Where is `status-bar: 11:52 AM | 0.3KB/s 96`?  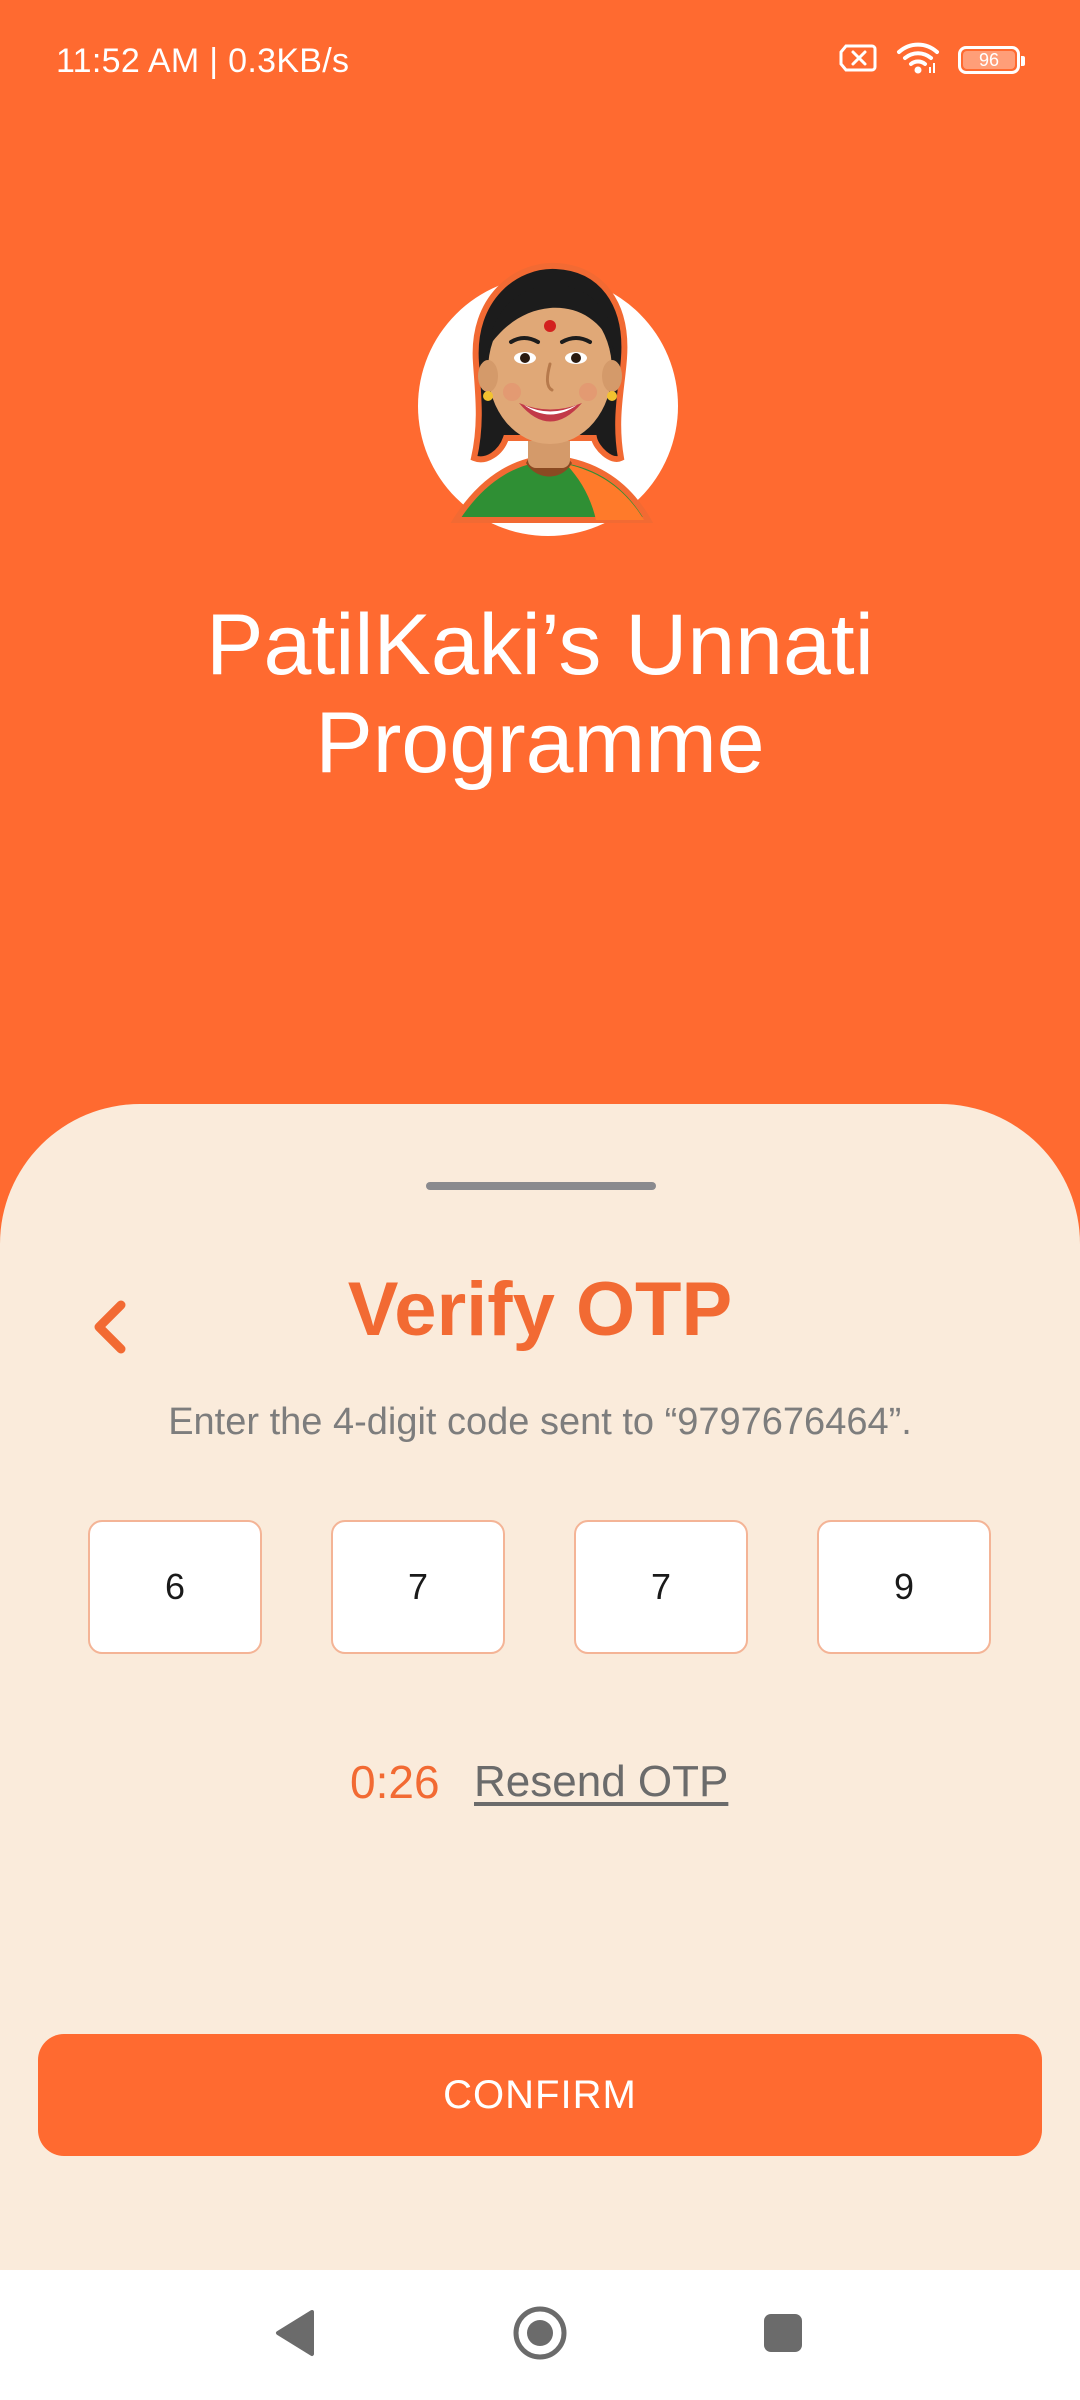
status-bar: 11:52 AM | 0.3KB/s 96 is located at coordinates (540, 62).